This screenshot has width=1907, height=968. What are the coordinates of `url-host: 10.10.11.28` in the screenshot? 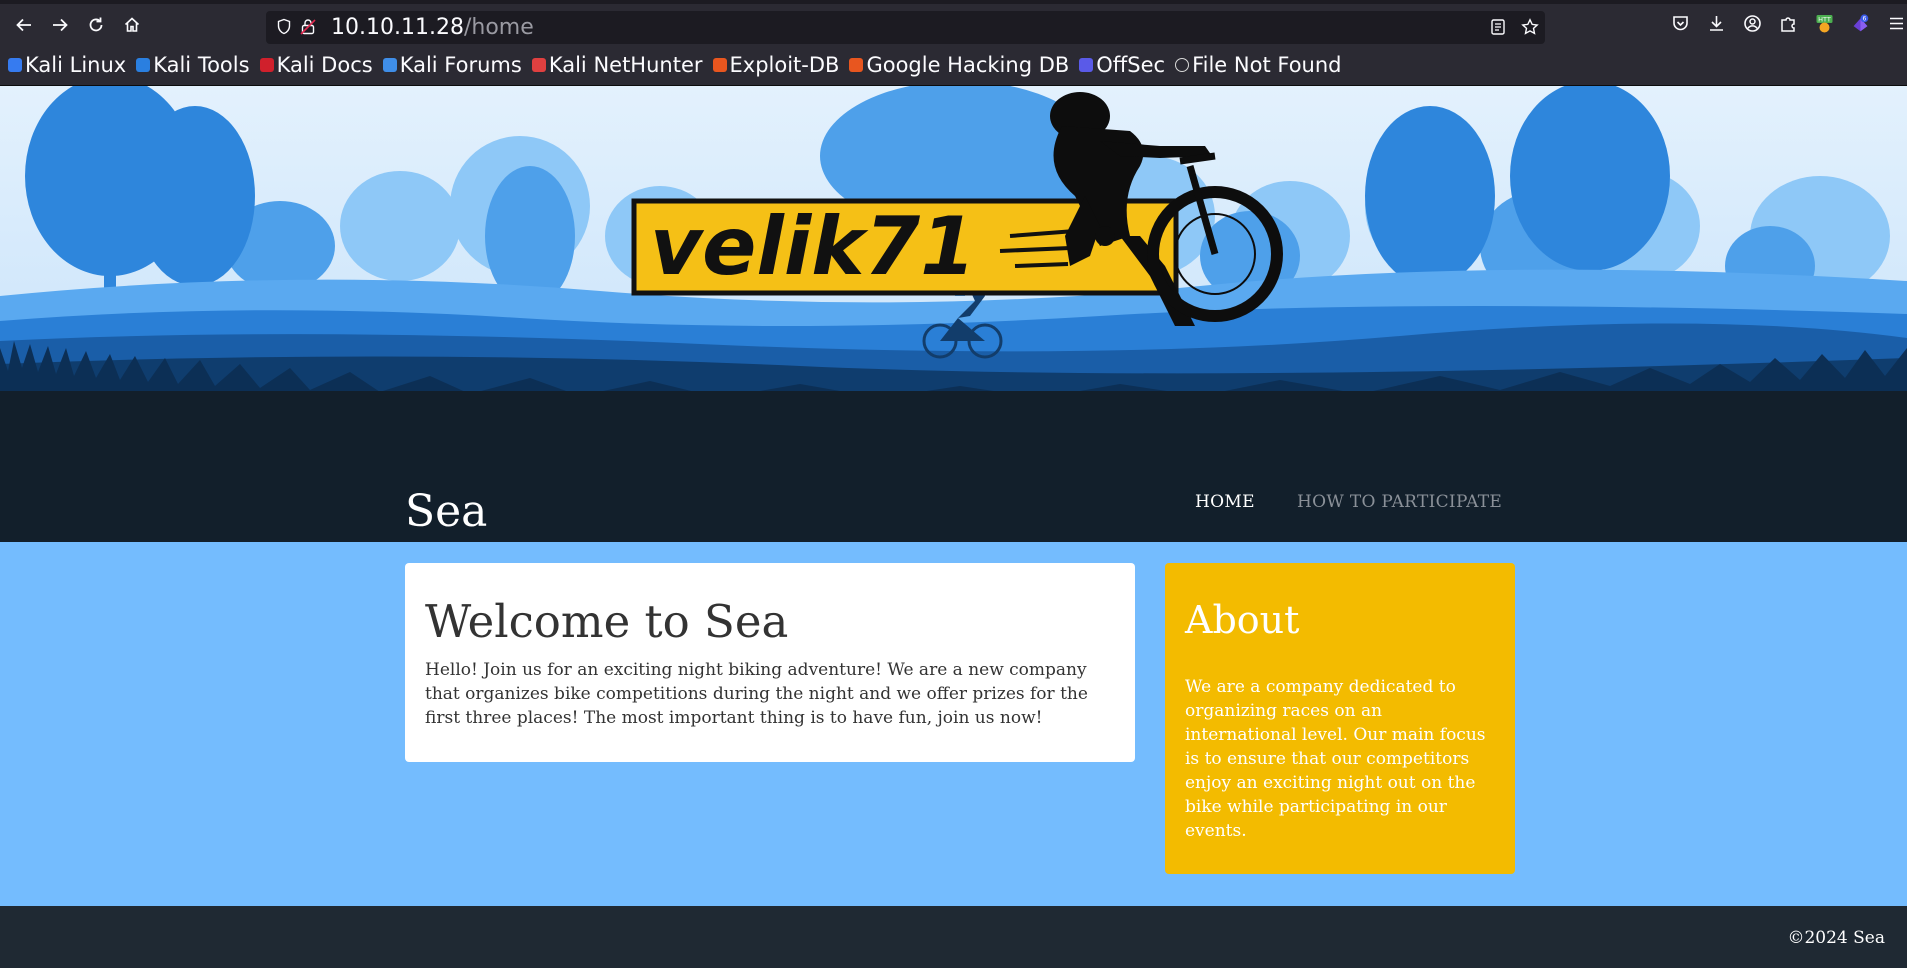 It's located at (397, 27).